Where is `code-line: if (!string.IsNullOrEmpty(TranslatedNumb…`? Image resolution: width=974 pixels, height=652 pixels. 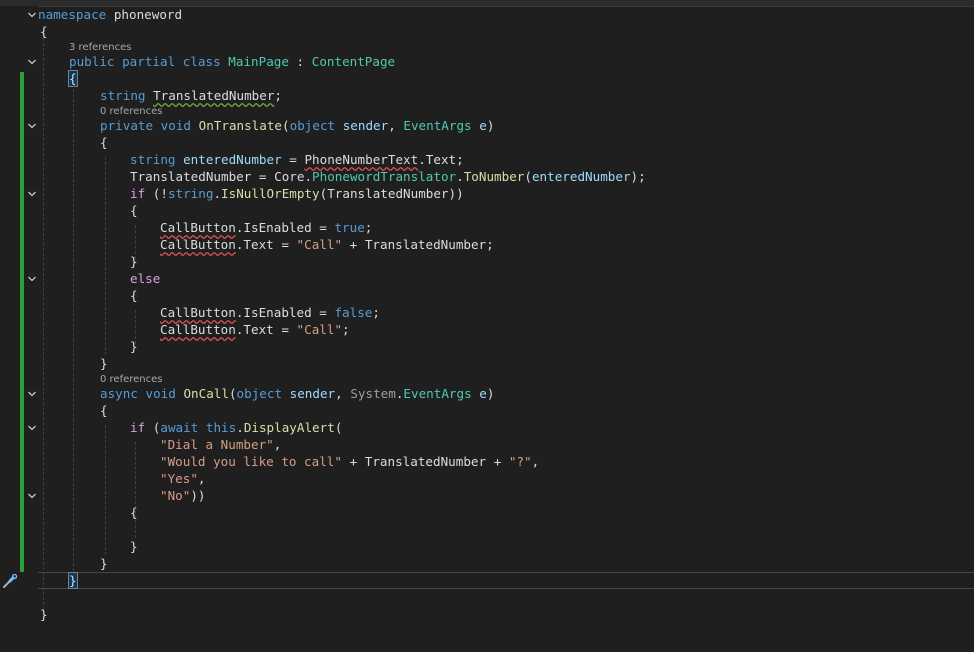 code-line: if (!string.IsNullOrEmpty(TranslatedNumb… is located at coordinates (297, 193).